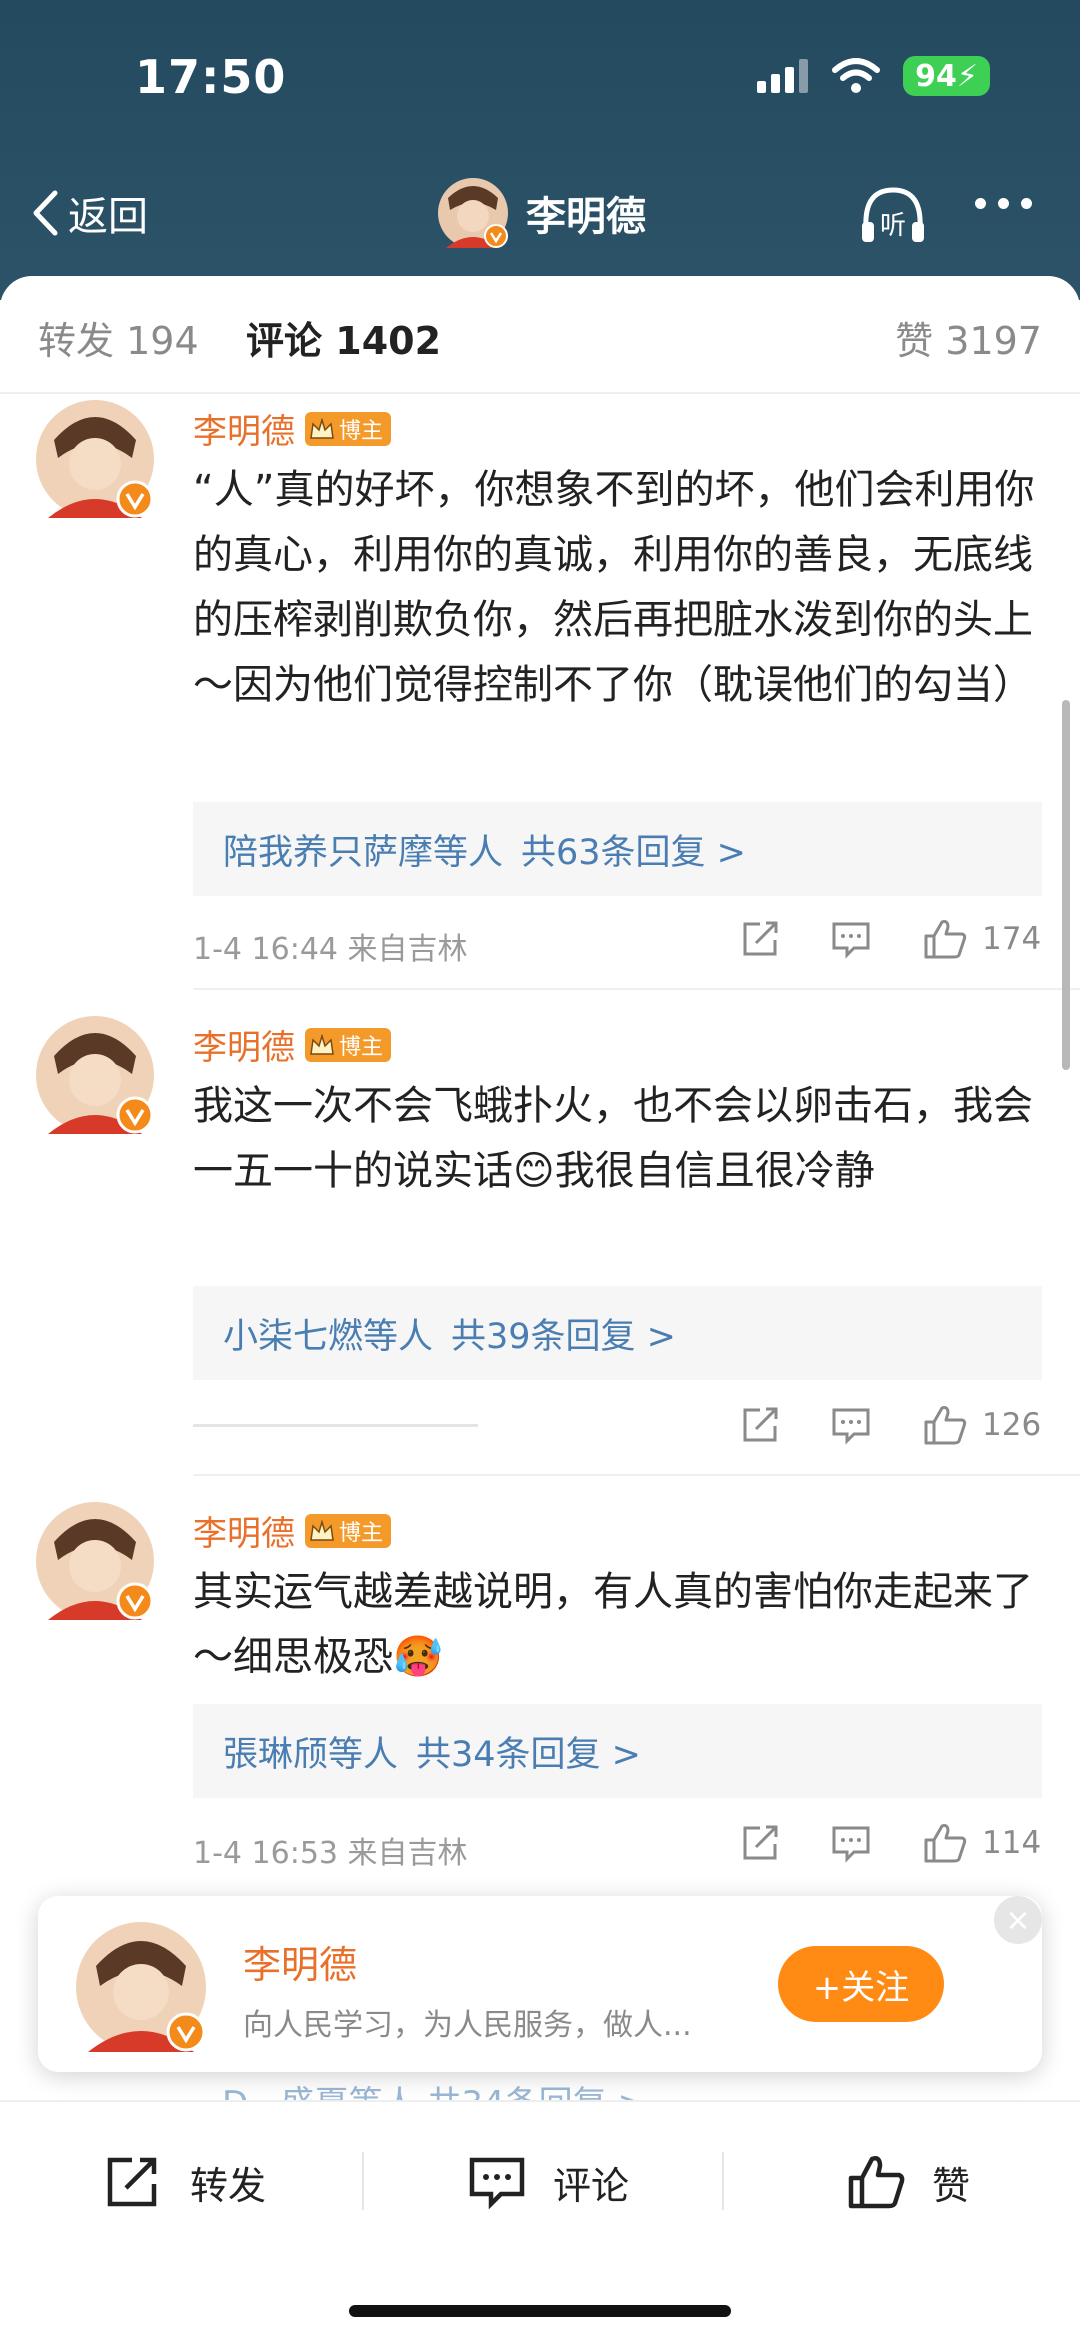 The width and height of the screenshot is (1080, 2341). Describe the element at coordinates (890, 939) in the screenshot. I see `comment-actions: 174` at that location.